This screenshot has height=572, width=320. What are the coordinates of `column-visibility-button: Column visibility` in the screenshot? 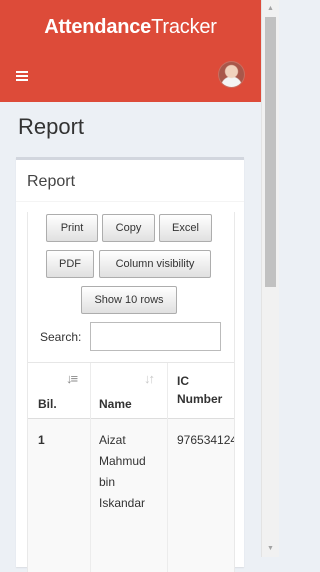 It's located at (155, 264).